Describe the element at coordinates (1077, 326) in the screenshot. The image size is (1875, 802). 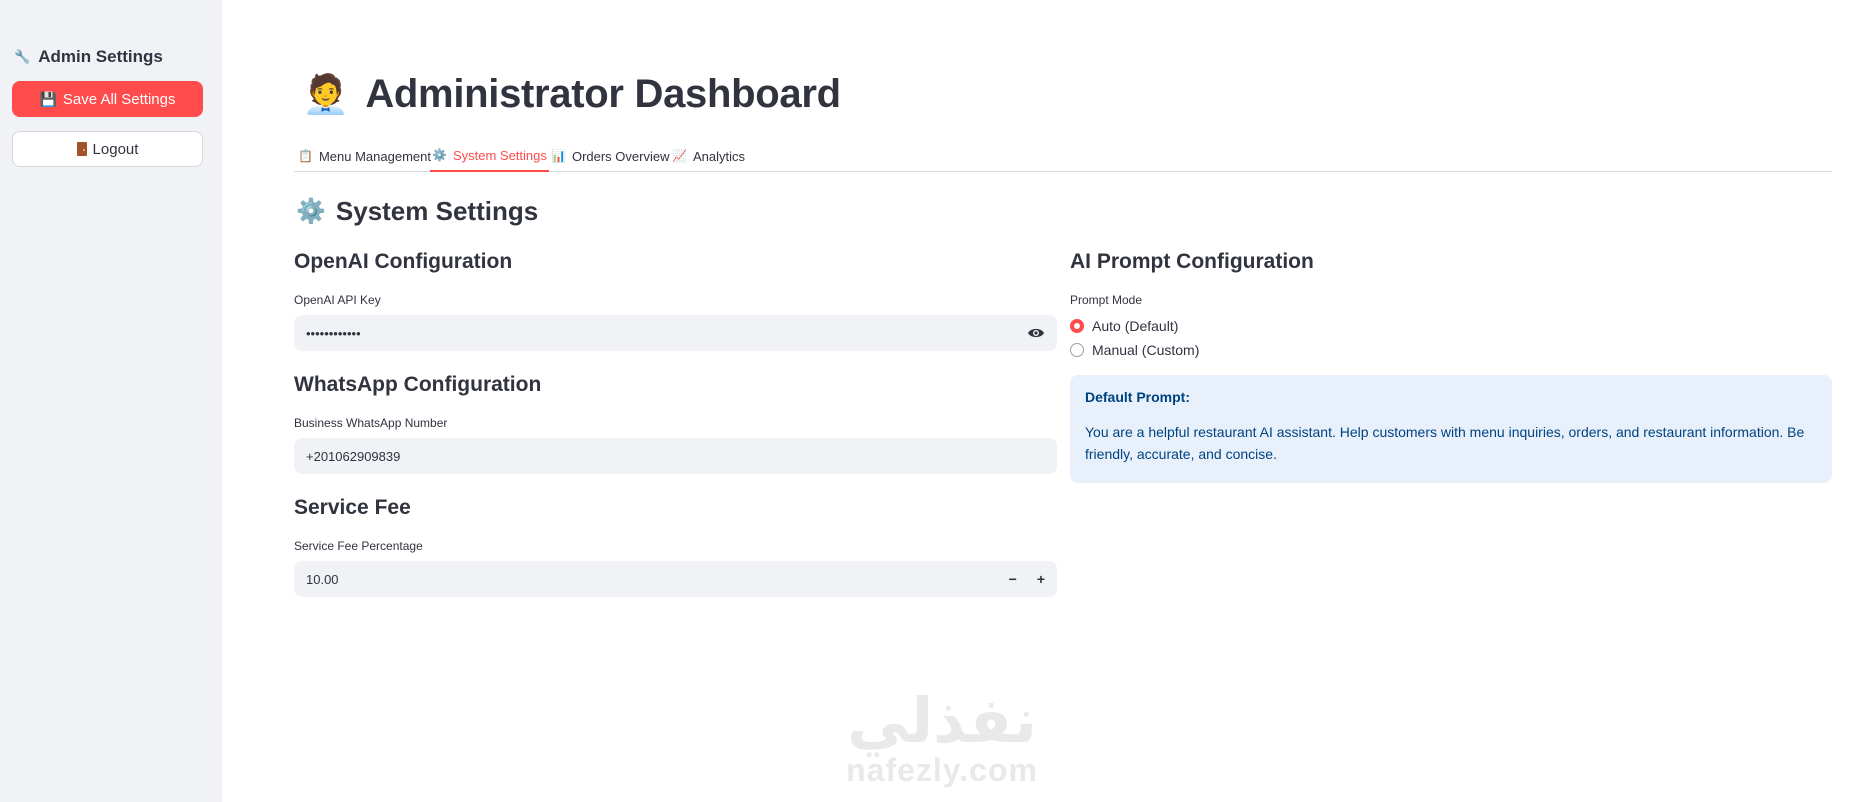
I see `radio-button-selected` at that location.